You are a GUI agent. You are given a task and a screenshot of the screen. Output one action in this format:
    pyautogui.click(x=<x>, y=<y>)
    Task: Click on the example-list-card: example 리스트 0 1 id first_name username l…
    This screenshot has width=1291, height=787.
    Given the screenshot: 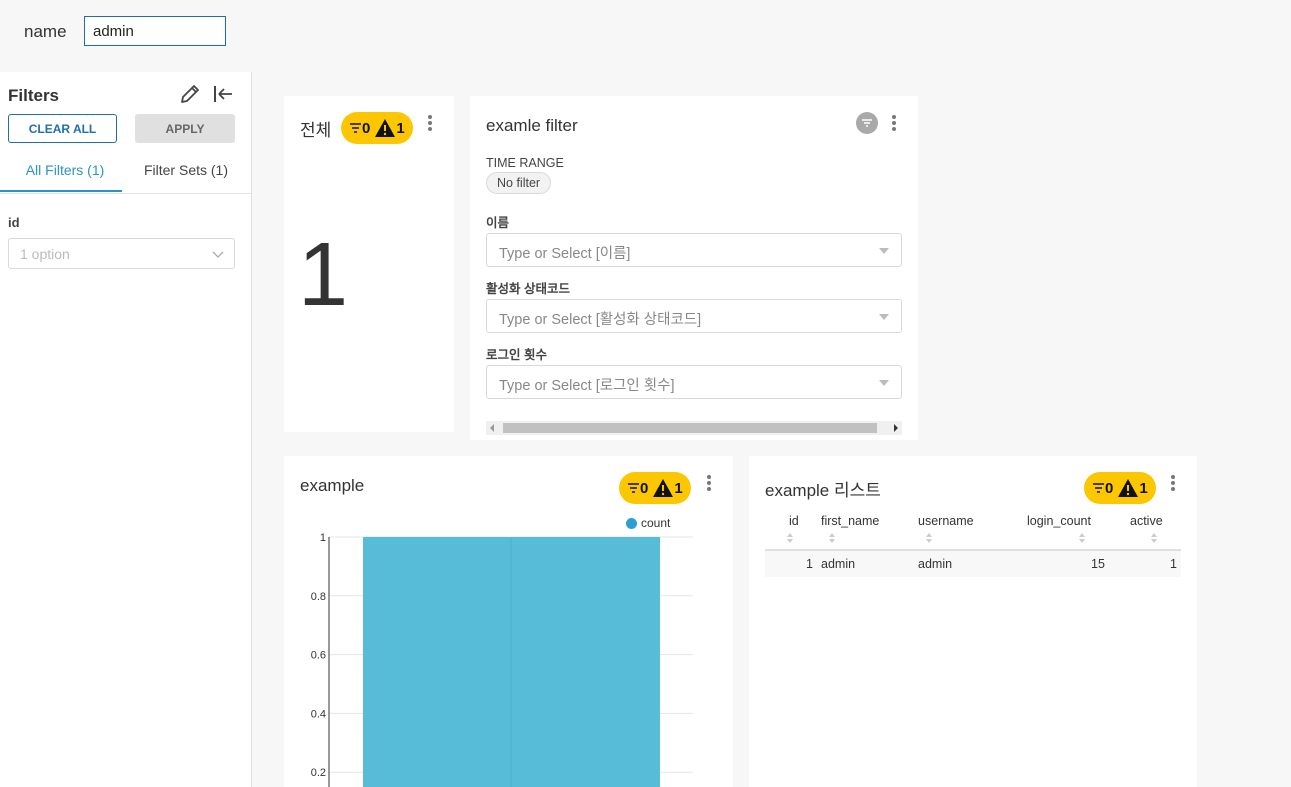 What is the action you would take?
    pyautogui.click(x=973, y=621)
    